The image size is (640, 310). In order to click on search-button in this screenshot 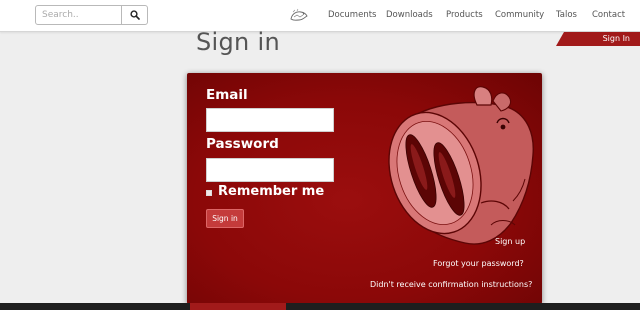, I will do `click(134, 15)`.